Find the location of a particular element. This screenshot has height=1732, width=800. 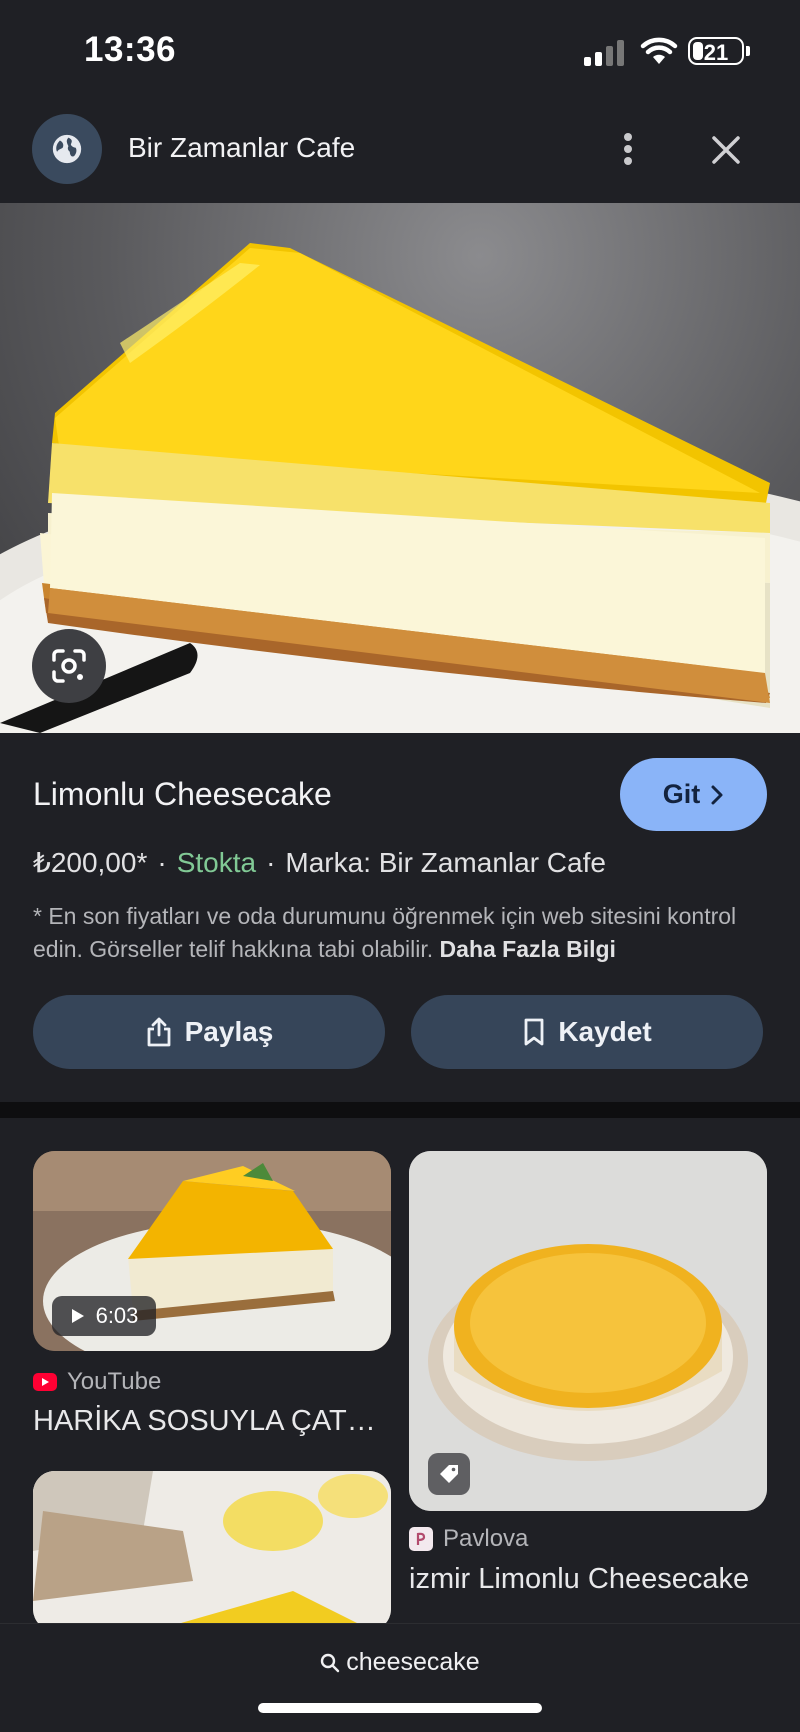

google-lens-button is located at coordinates (69, 666).